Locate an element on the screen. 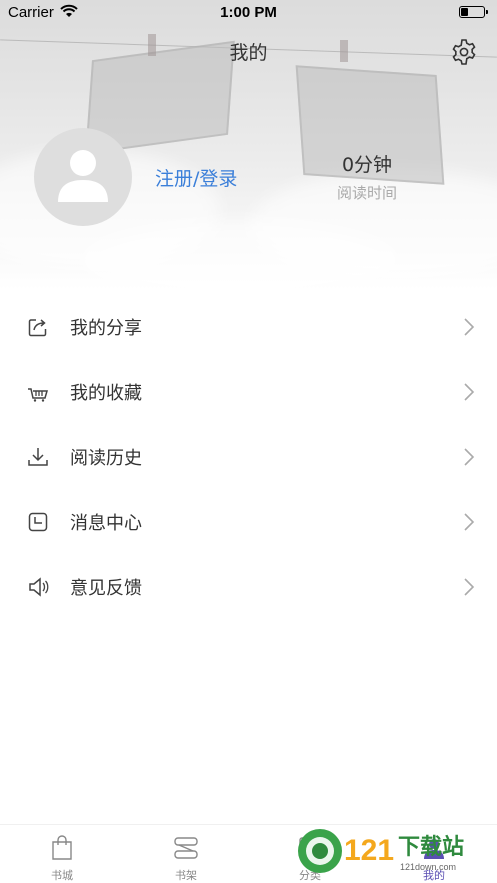 This screenshot has width=497, height=883. speaker-icon is located at coordinates (39, 587).